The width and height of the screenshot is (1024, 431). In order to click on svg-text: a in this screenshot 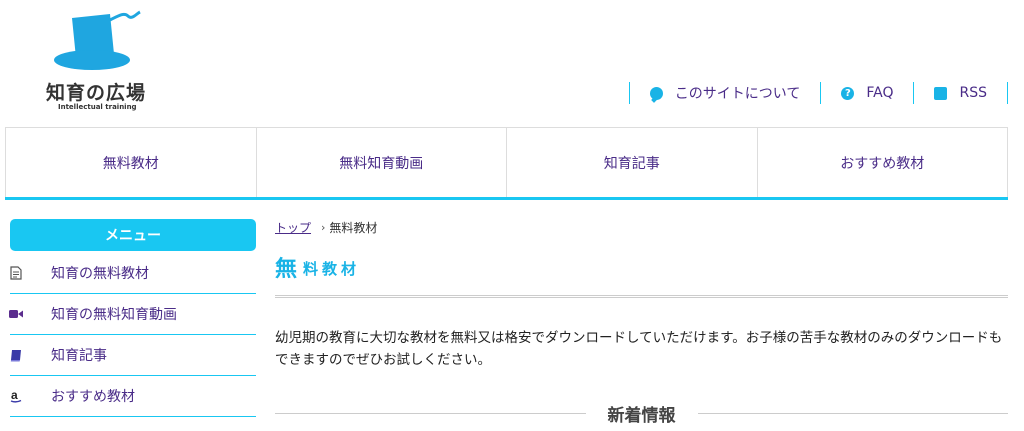, I will do `click(14, 395)`.